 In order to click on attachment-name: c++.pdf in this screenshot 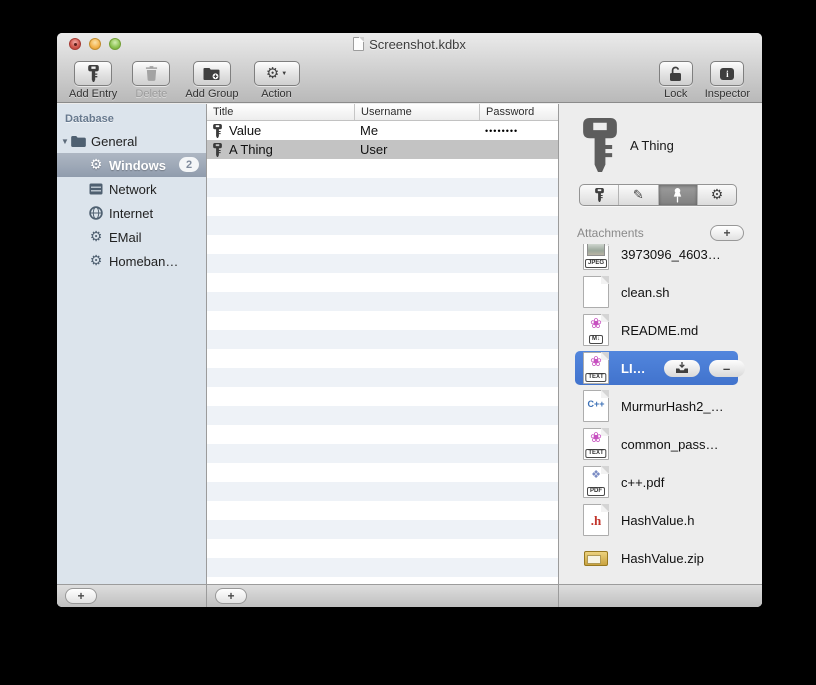, I will do `click(643, 482)`.